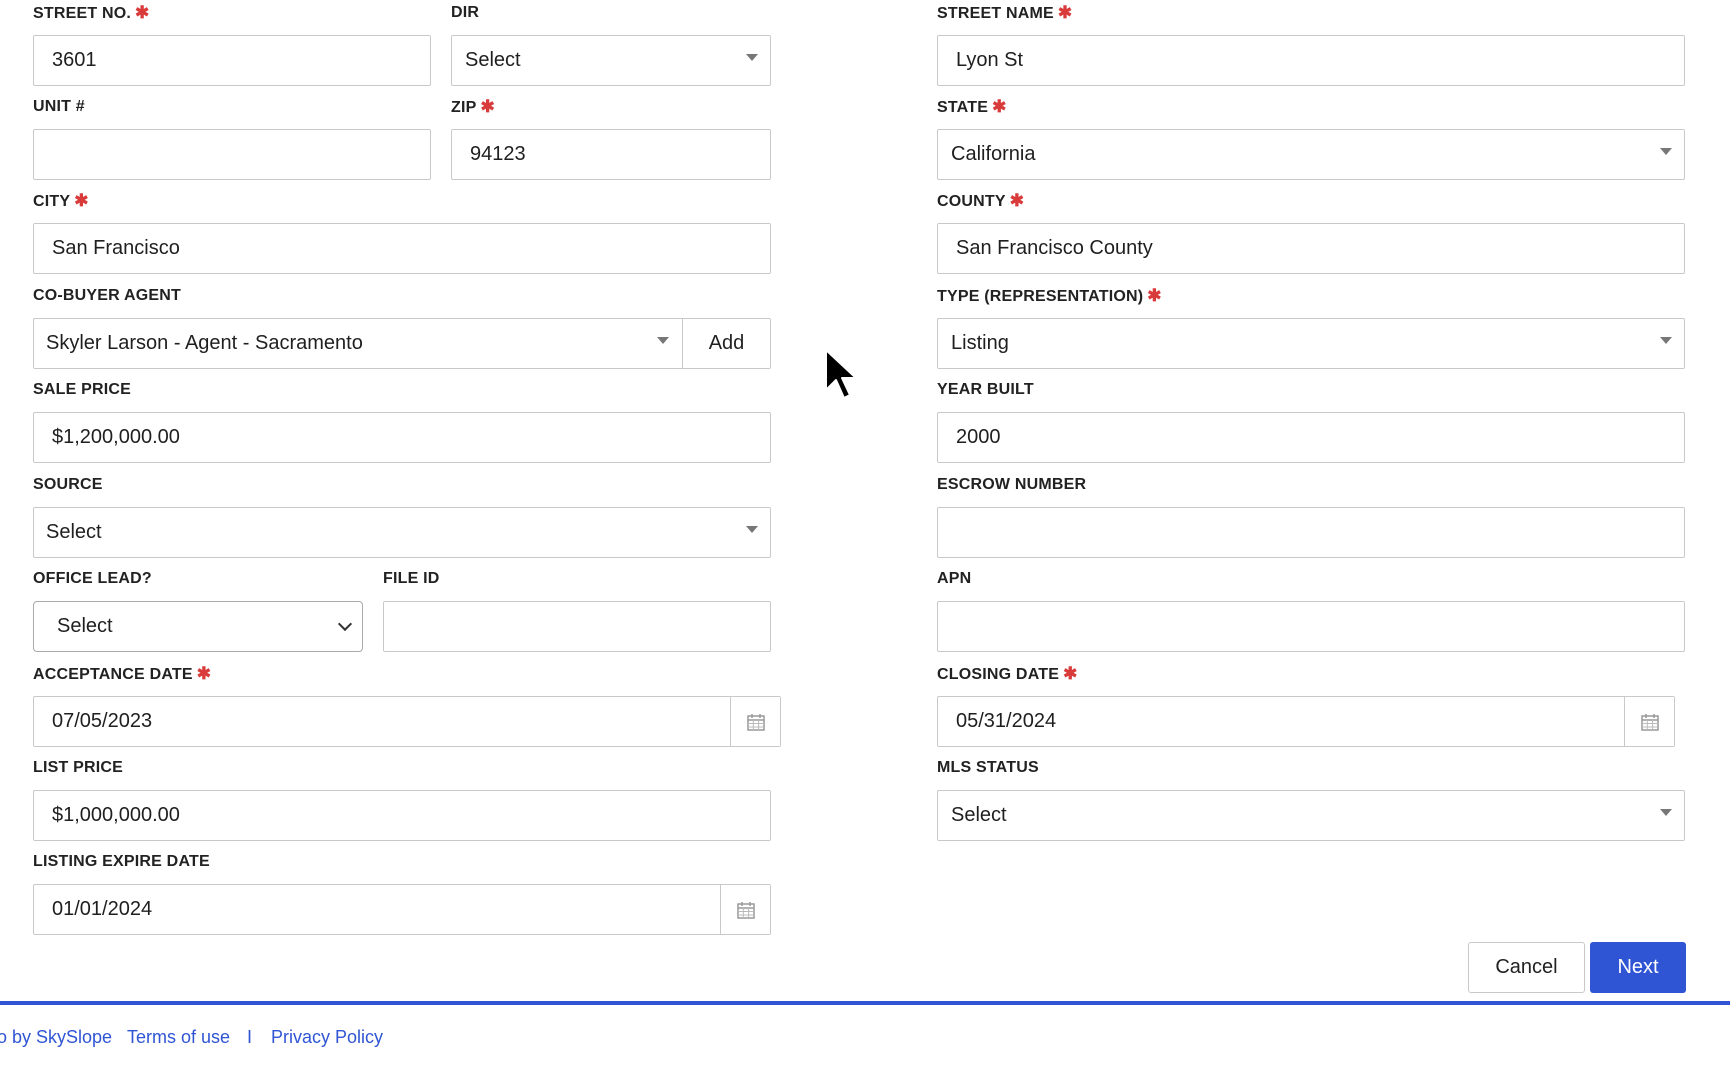  What do you see at coordinates (345, 624) in the screenshot?
I see `chevron-down-icon` at bounding box center [345, 624].